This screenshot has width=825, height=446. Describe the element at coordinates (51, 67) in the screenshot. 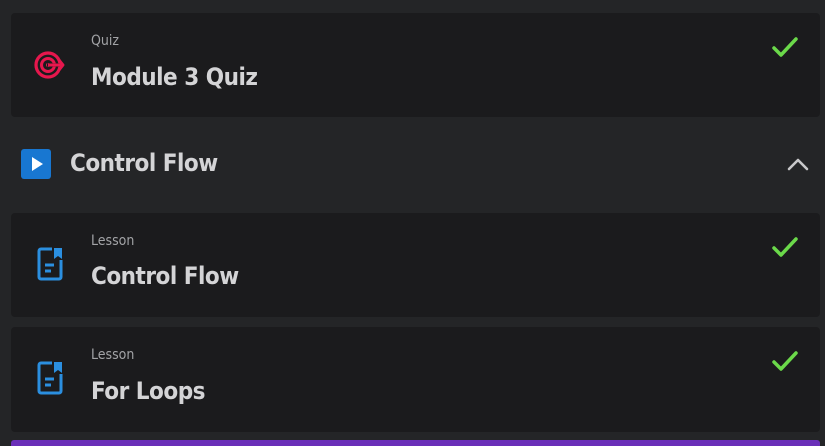

I see `target-icon` at that location.